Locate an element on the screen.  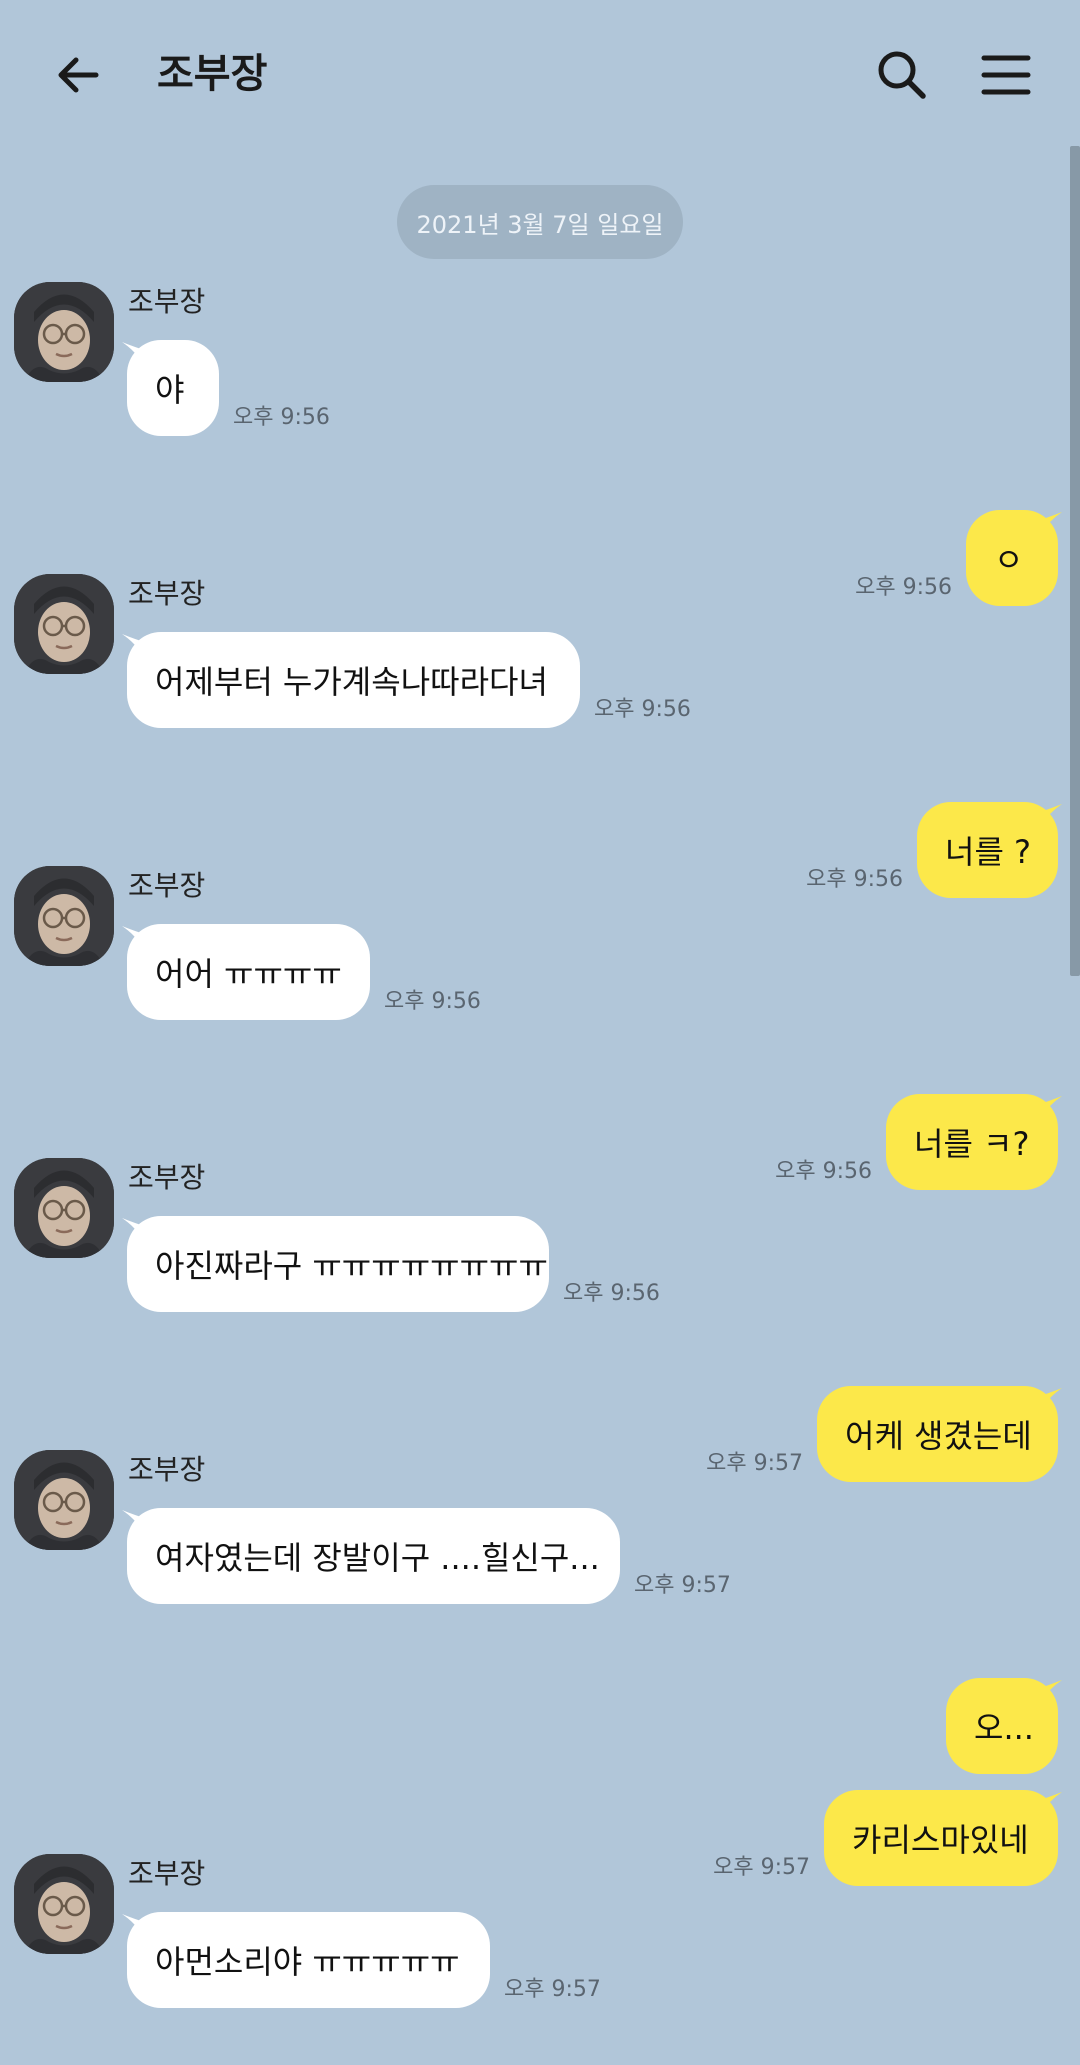
chat-header: 조부장 is located at coordinates (540, 73).